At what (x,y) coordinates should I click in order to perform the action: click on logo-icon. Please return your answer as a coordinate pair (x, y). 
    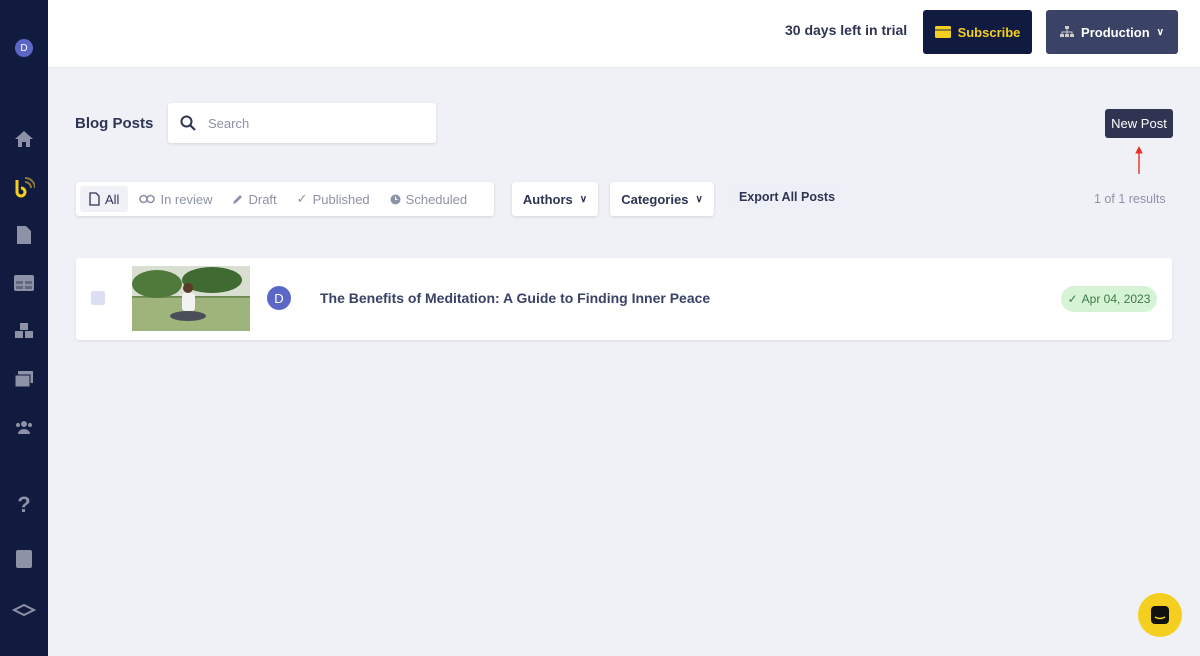
    Looking at the image, I should click on (24, 610).